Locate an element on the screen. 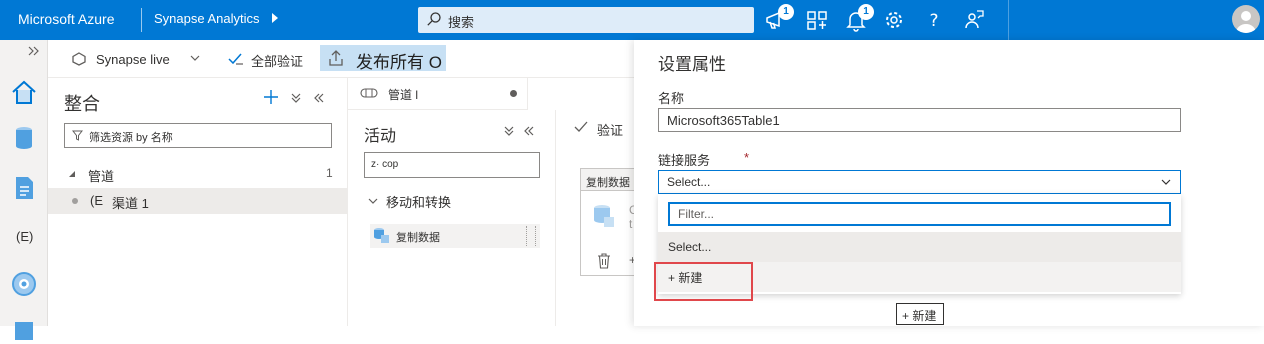 The image size is (1264, 344). gear-icon is located at coordinates (894, 20).